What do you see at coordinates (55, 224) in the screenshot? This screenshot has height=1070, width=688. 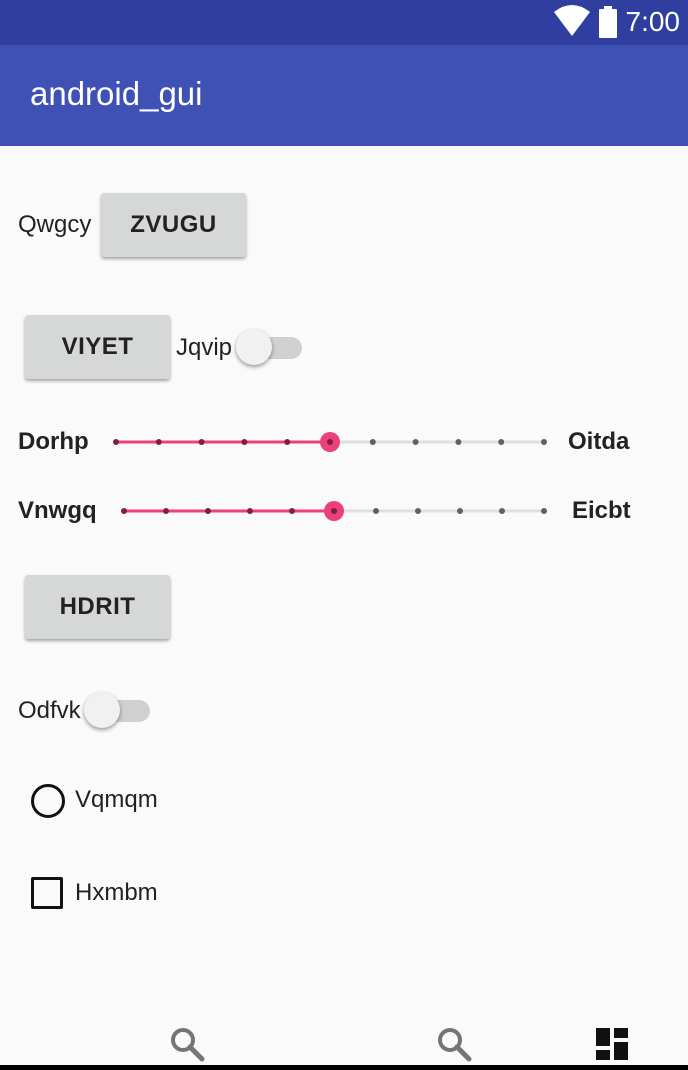 I see `qwgcy-label: Qwgcy` at bounding box center [55, 224].